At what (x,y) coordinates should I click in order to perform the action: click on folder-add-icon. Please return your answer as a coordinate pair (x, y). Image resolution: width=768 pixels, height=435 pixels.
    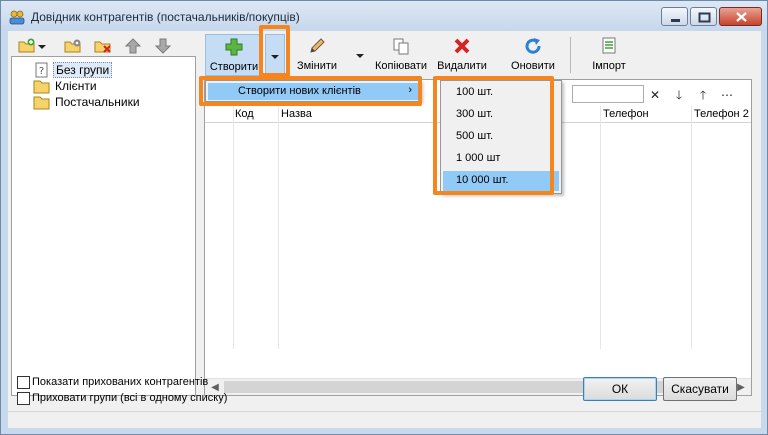
    Looking at the image, I should click on (26, 45).